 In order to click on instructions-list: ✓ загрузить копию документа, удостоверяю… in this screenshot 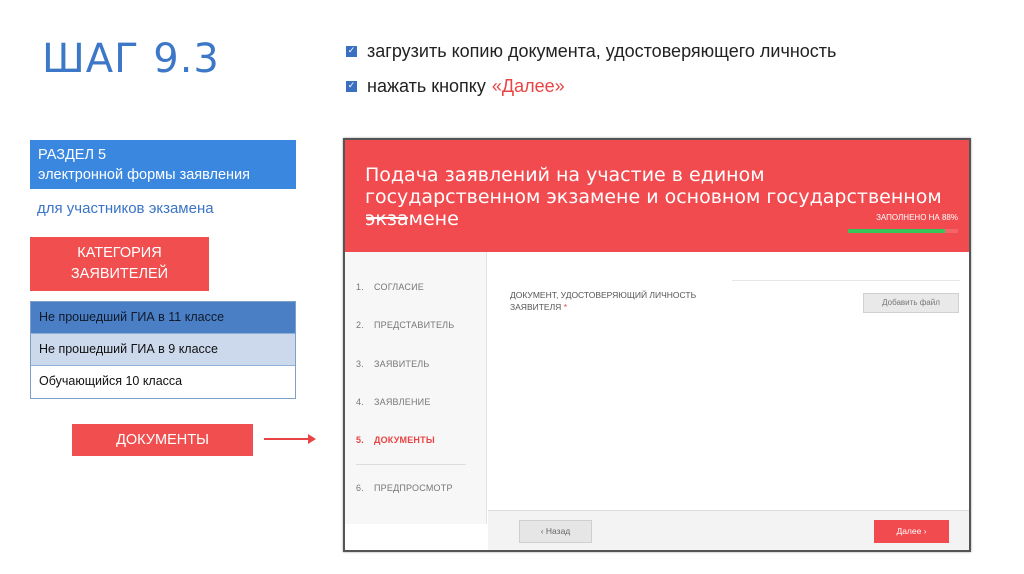, I will do `click(591, 75)`.